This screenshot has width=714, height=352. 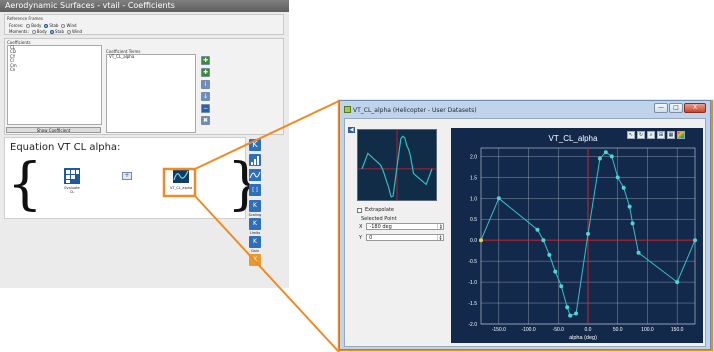 I want to click on curve-tool-icon, so click(x=255, y=175).